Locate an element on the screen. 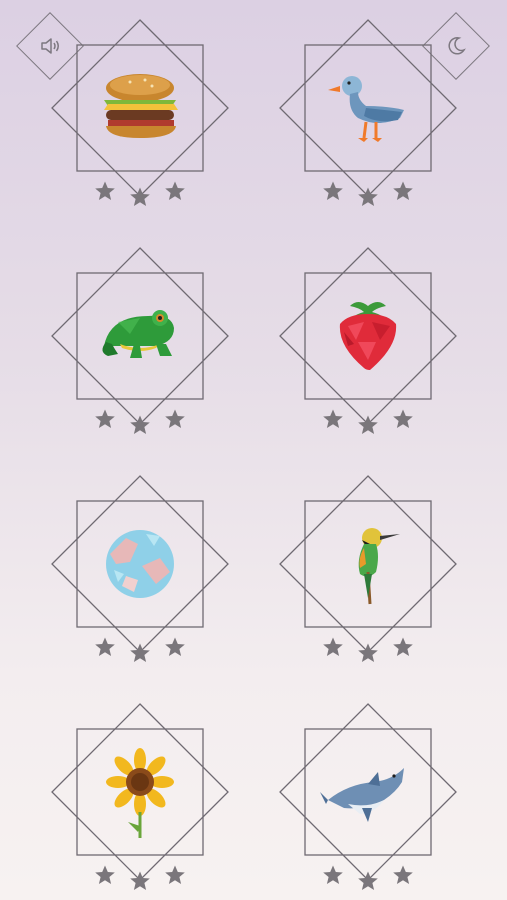  planet-icon is located at coordinates (140, 564).